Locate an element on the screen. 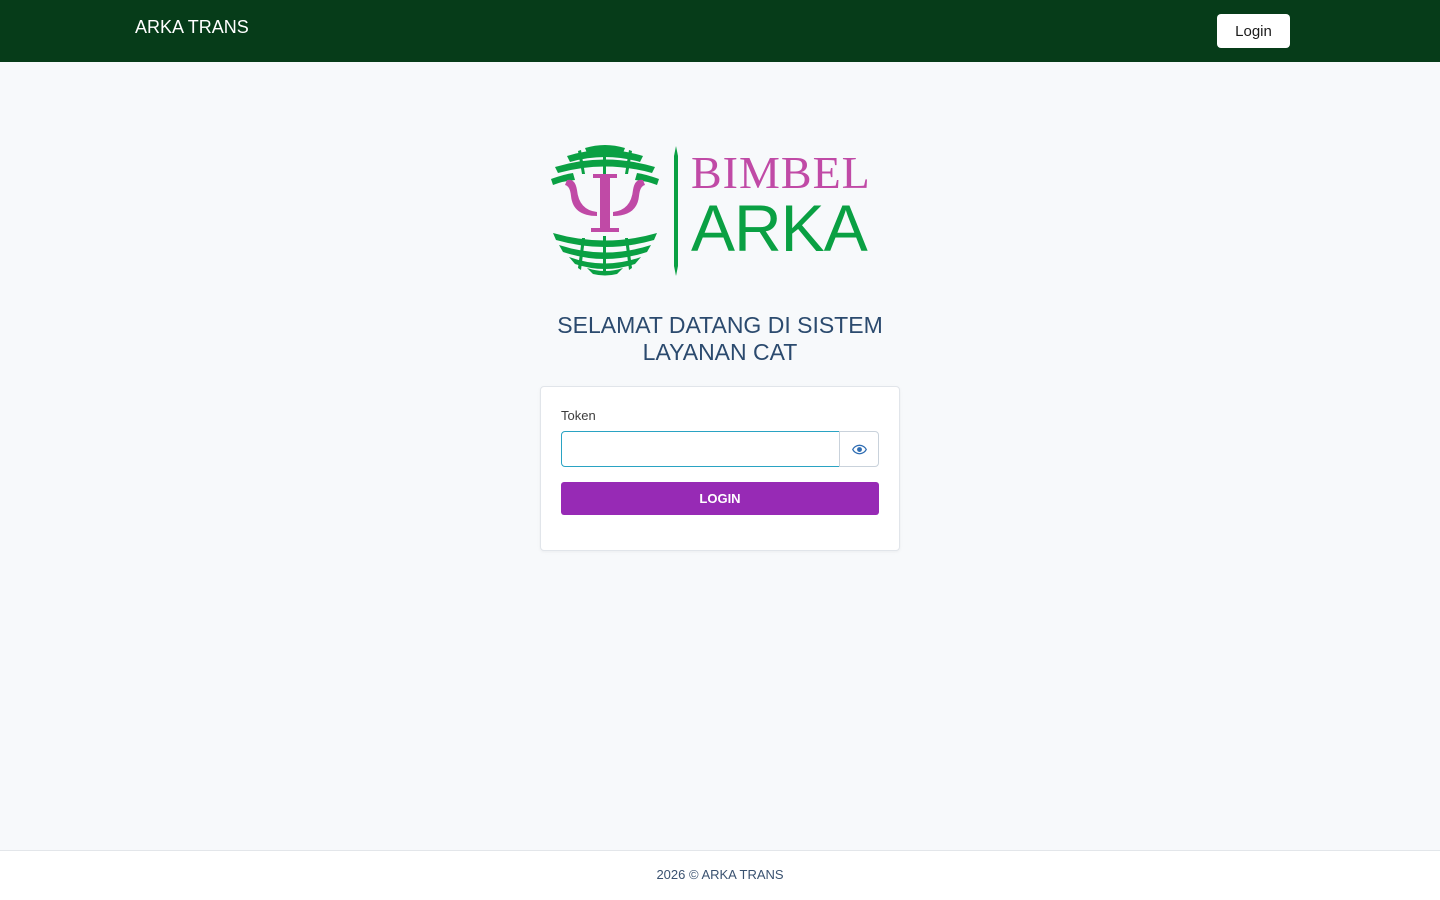  psi-globe-logo-icon is located at coordinates (605, 210).